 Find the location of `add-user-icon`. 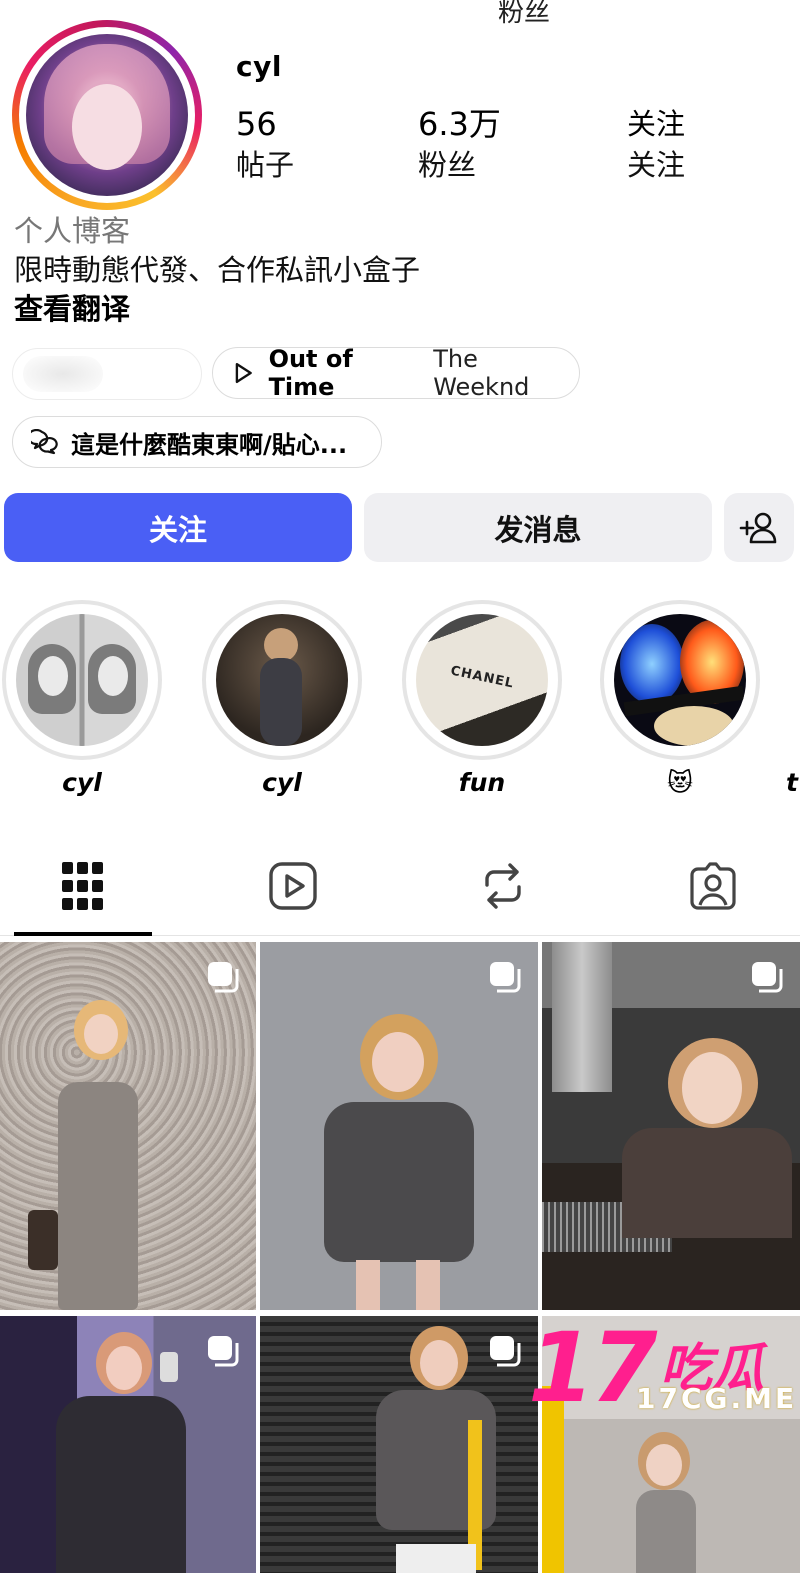

add-user-icon is located at coordinates (758, 527).